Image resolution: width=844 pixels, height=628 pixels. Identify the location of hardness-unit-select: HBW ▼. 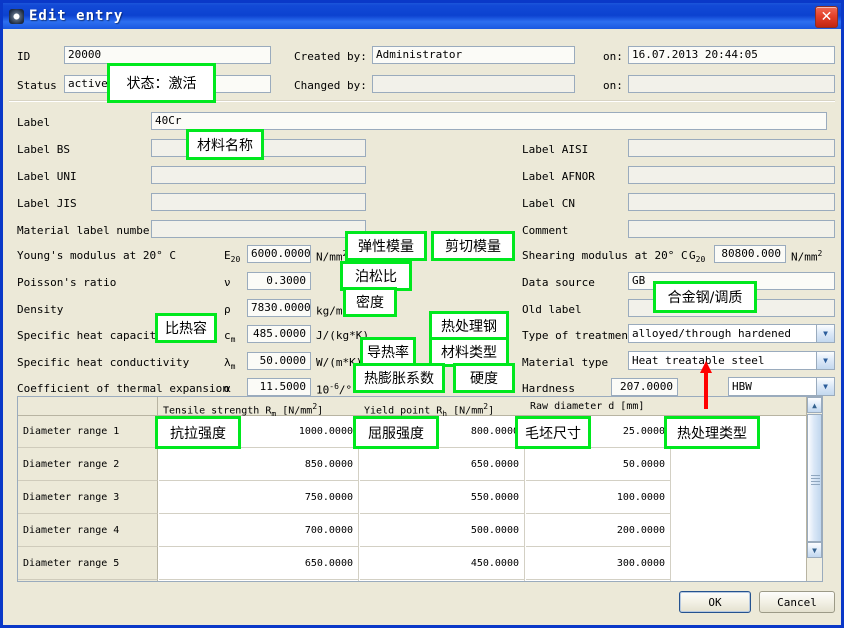
(781, 386).